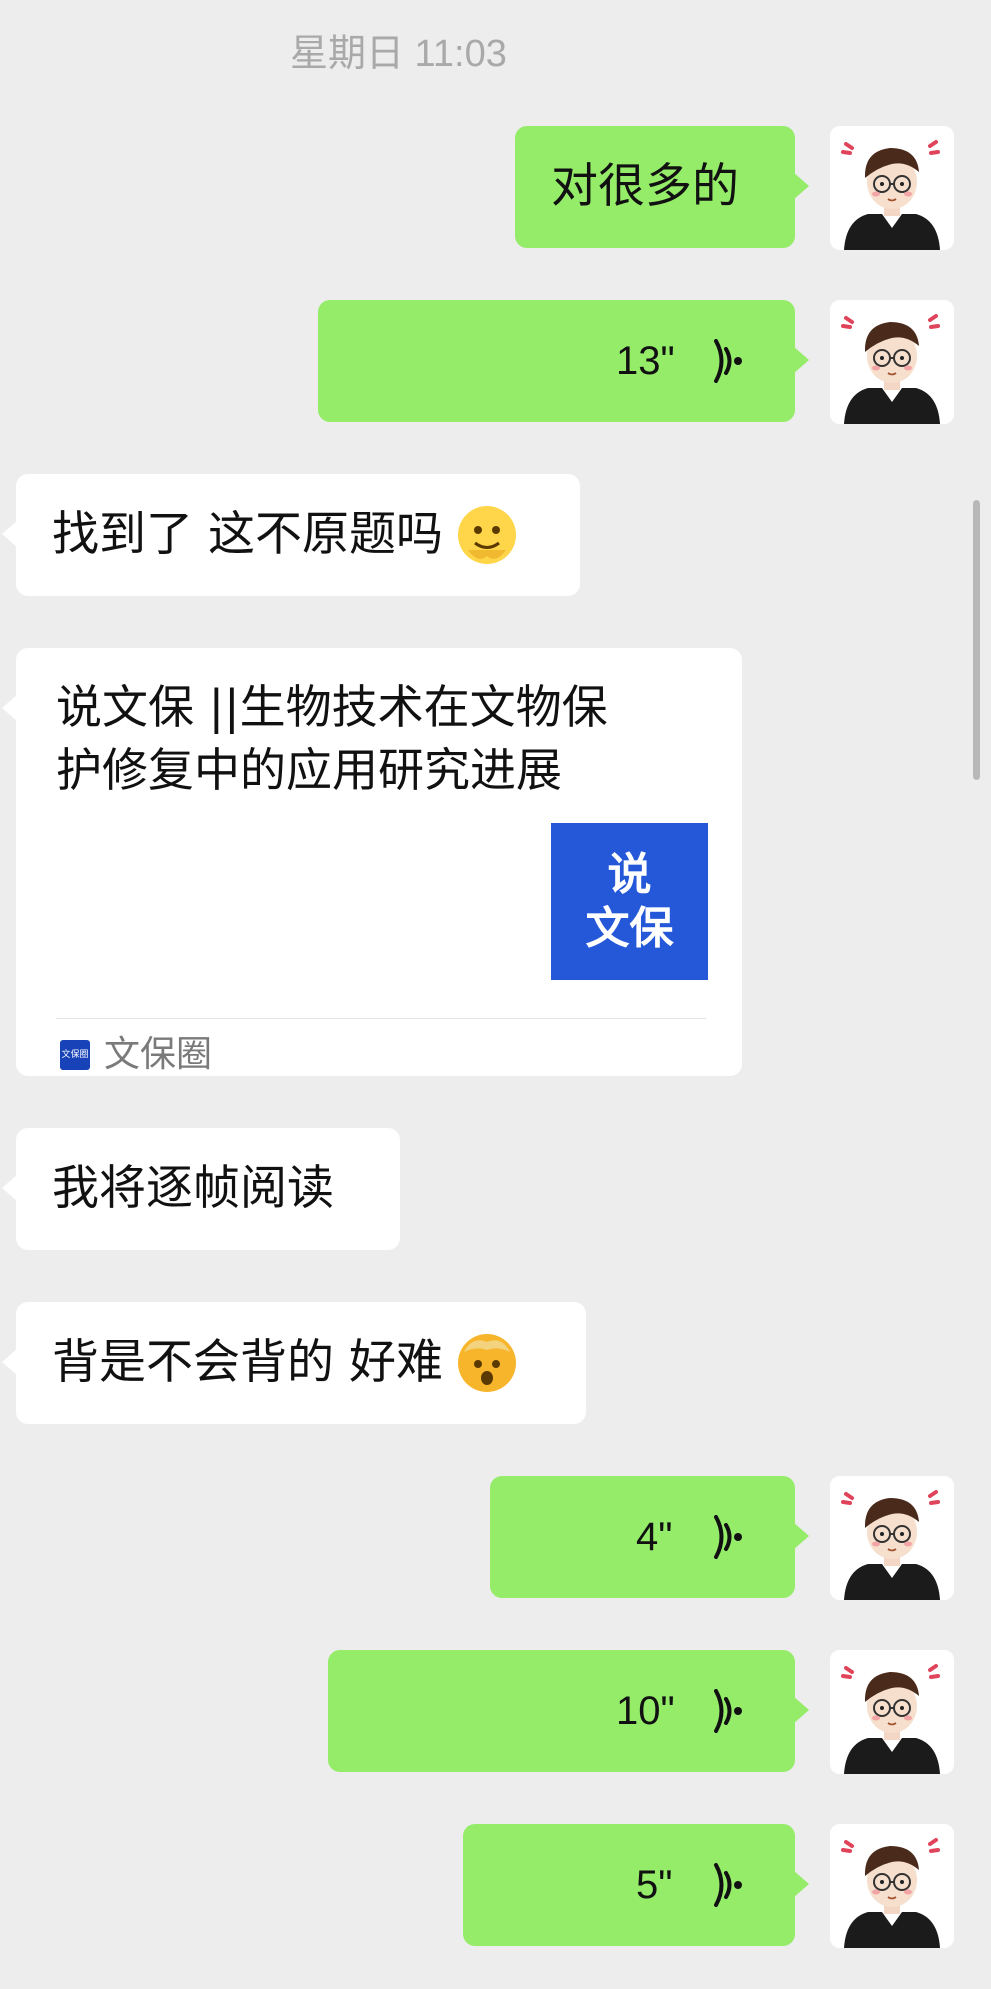  I want to click on message-text-content: 背是不会背的 好难, so click(247, 1362).